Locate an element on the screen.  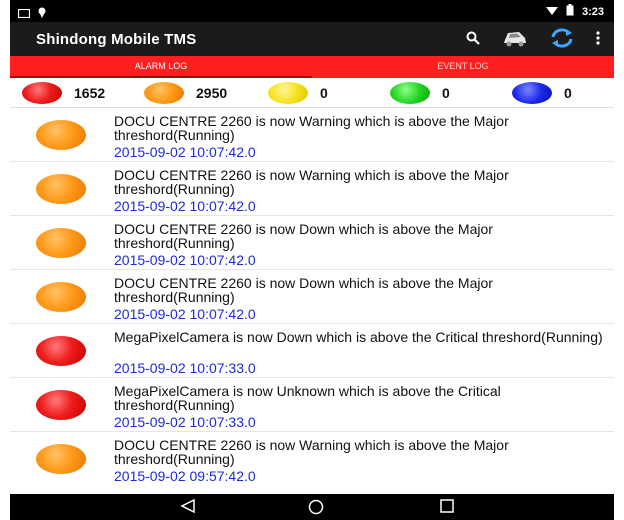
status-bar: 3:23 is located at coordinates (312, 11).